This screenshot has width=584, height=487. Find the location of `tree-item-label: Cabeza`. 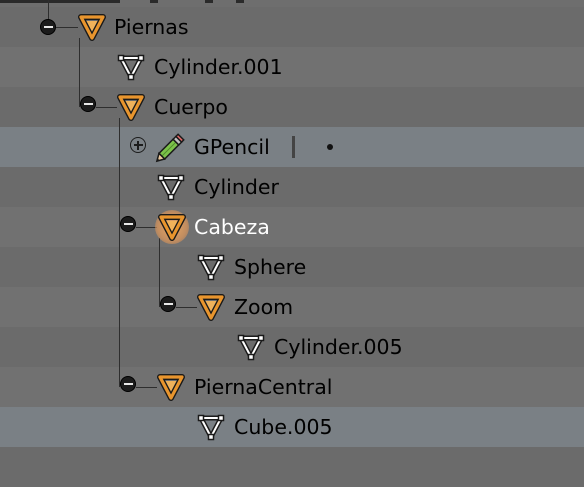

tree-item-label: Cabeza is located at coordinates (232, 227).